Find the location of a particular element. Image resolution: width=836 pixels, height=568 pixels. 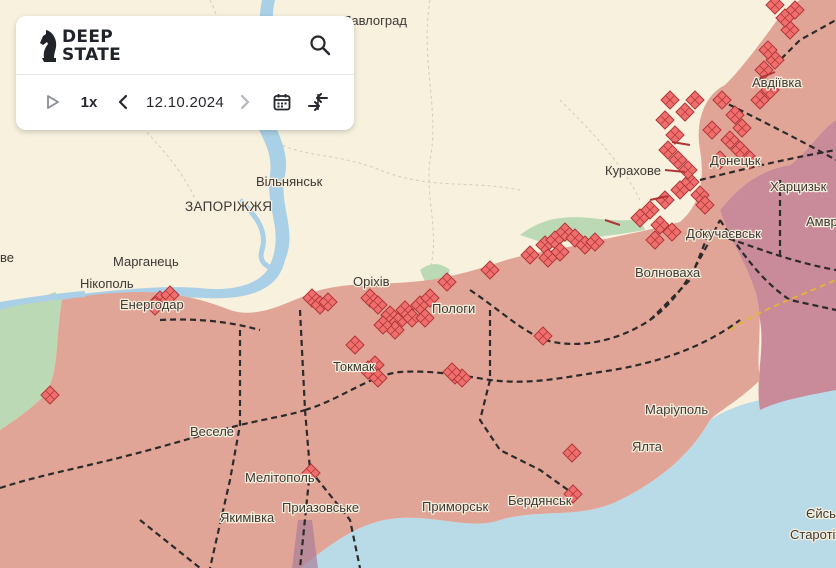

knight-chess-icon is located at coordinates (48, 46).